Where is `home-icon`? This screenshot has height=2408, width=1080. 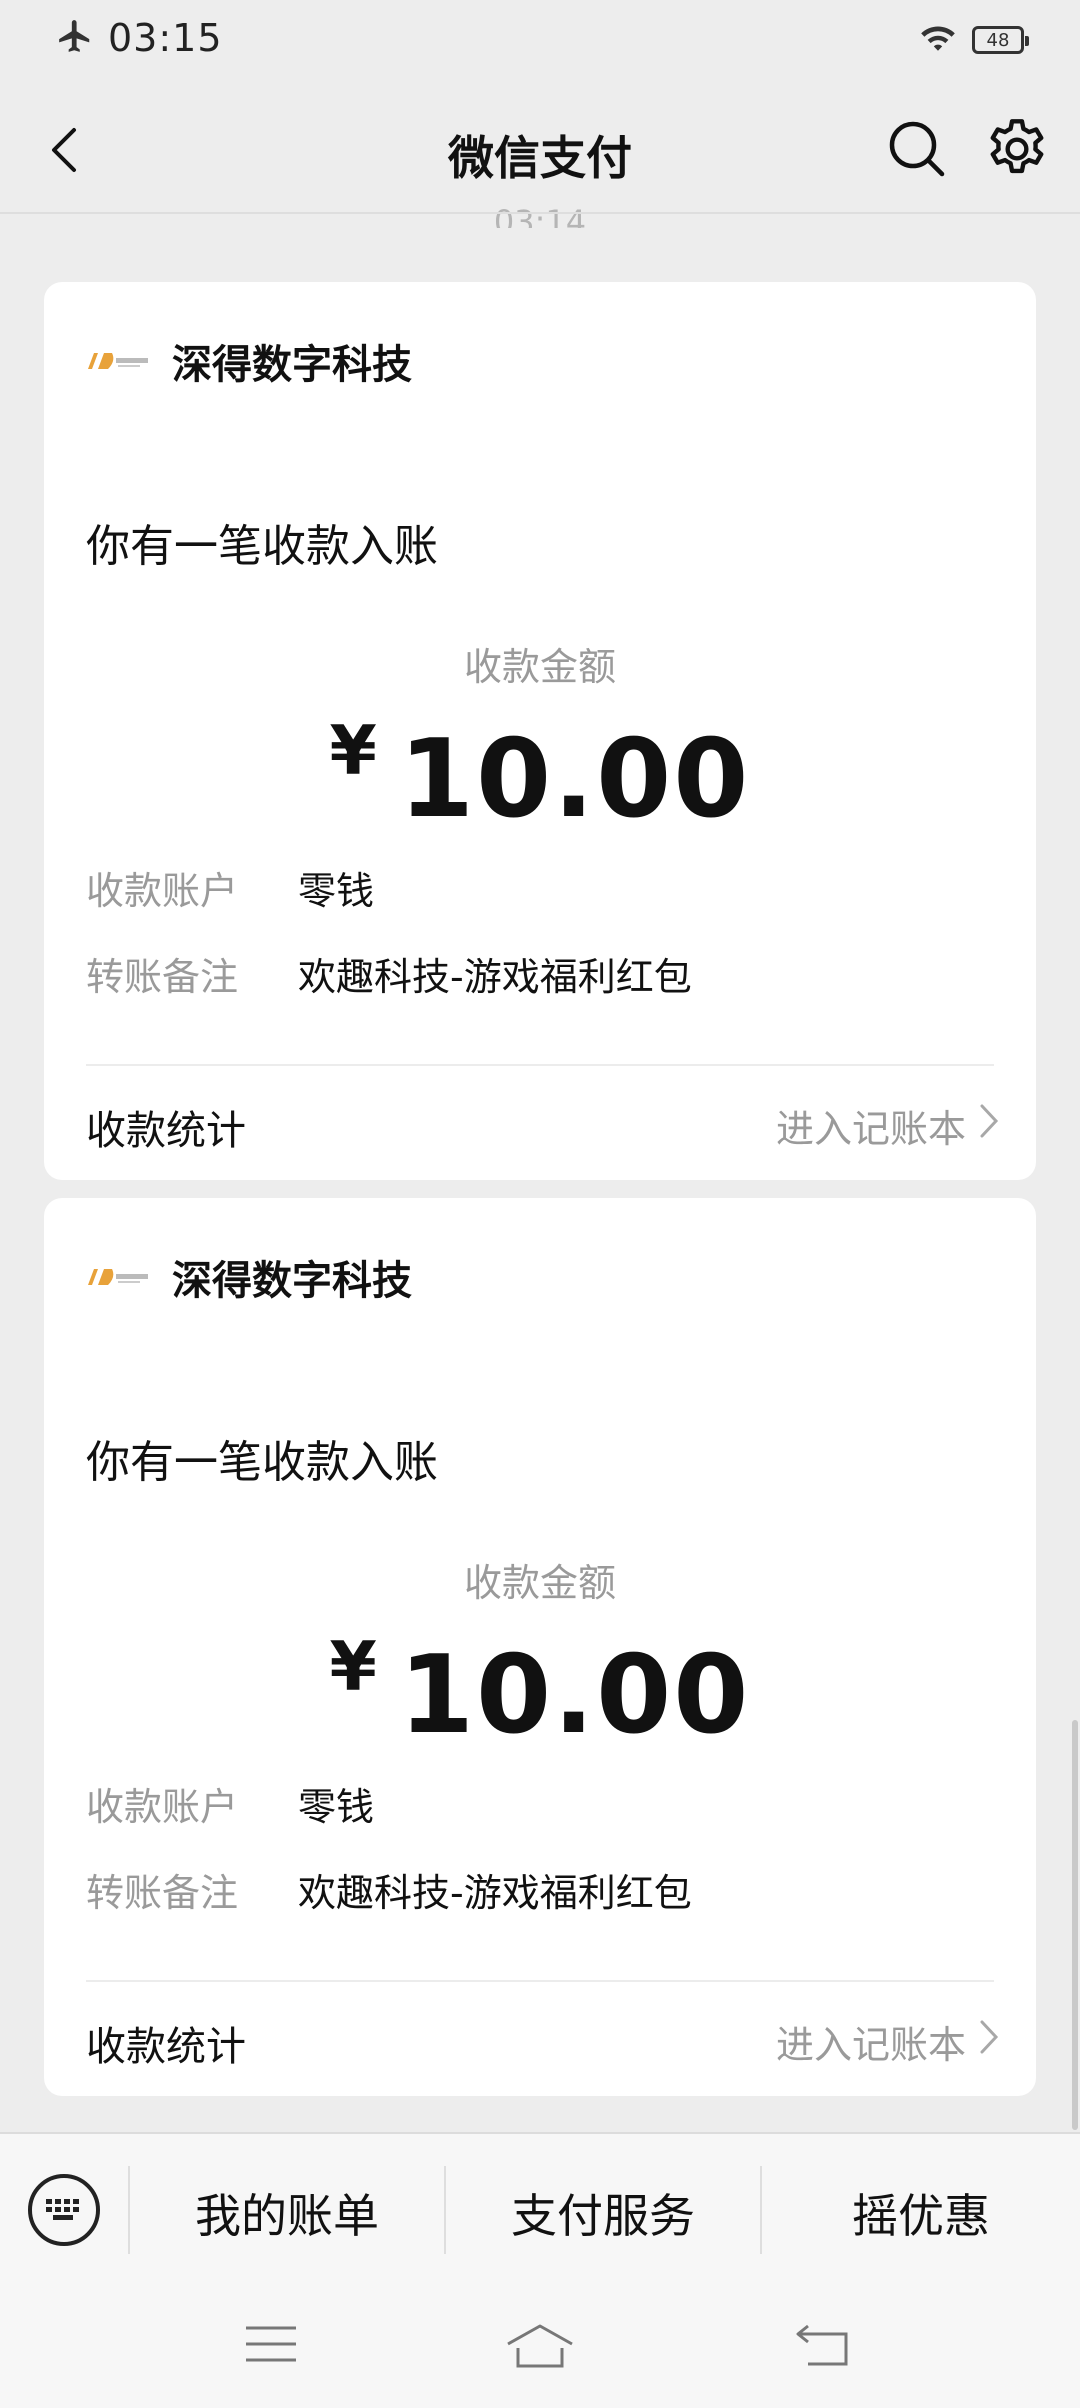 home-icon is located at coordinates (540, 2346).